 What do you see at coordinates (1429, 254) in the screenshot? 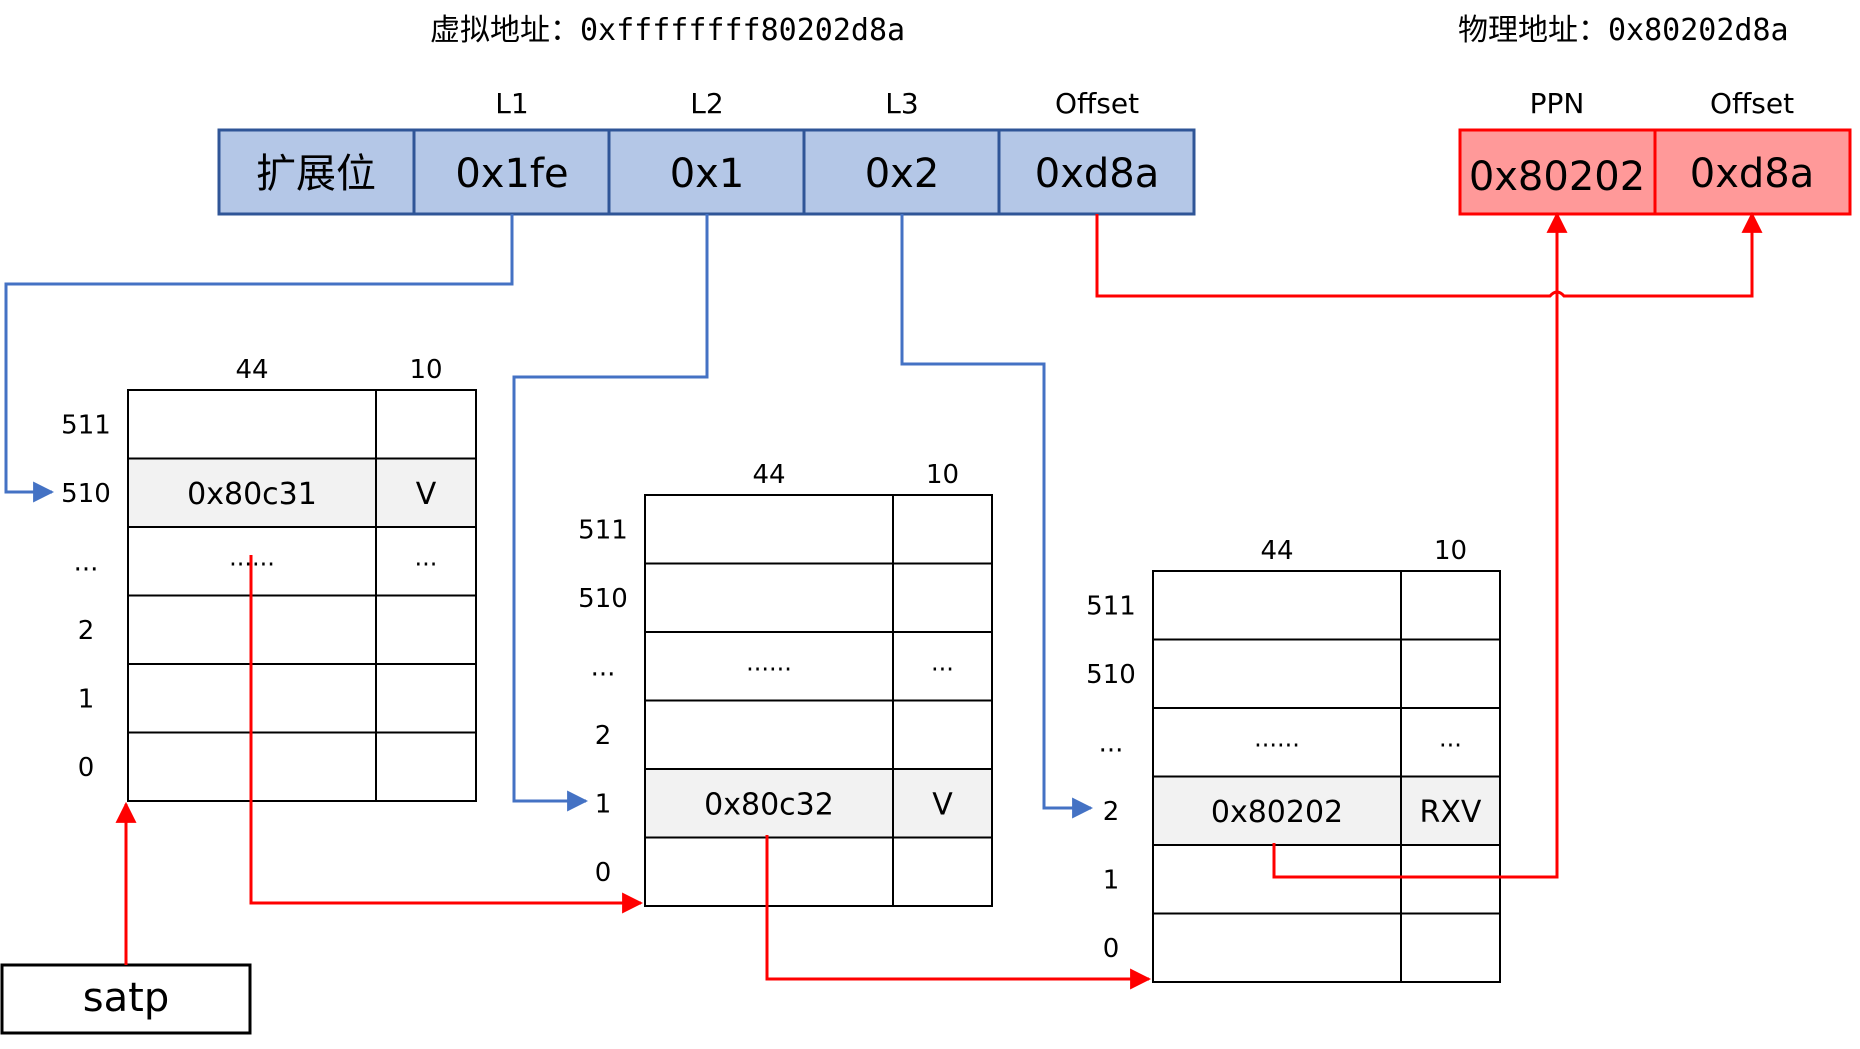
I see `offset-copy-arrow` at bounding box center [1429, 254].